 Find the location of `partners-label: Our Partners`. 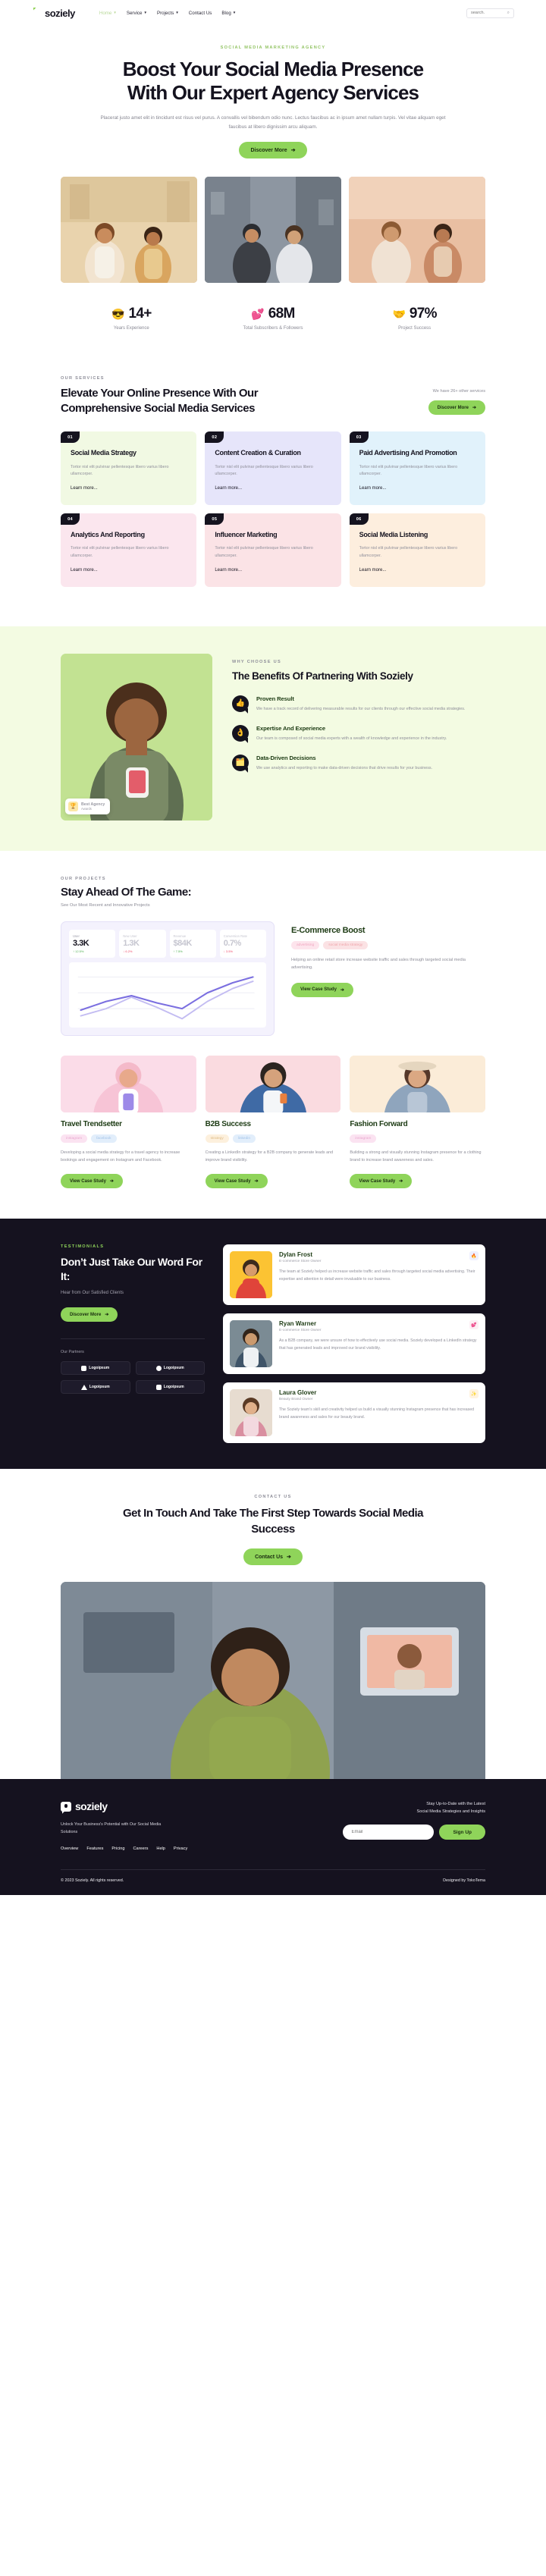

partners-label: Our Partners is located at coordinates (72, 1352).